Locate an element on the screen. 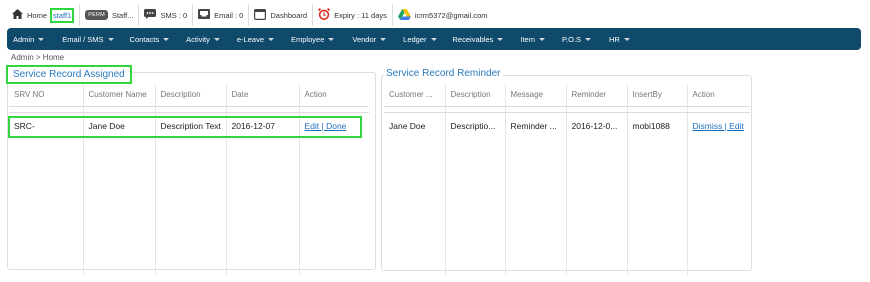 The width and height of the screenshot is (870, 282). nav-employee: Employee is located at coordinates (313, 39).